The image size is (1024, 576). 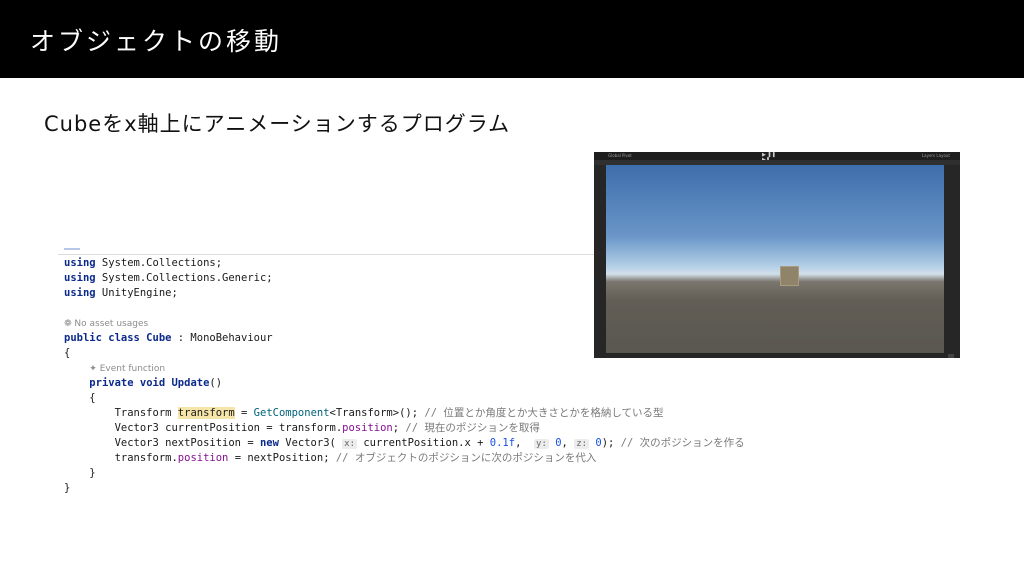 I want to click on slide-subtitle: Cubeをx軸上にアニメーションするプログラム, so click(x=277, y=124).